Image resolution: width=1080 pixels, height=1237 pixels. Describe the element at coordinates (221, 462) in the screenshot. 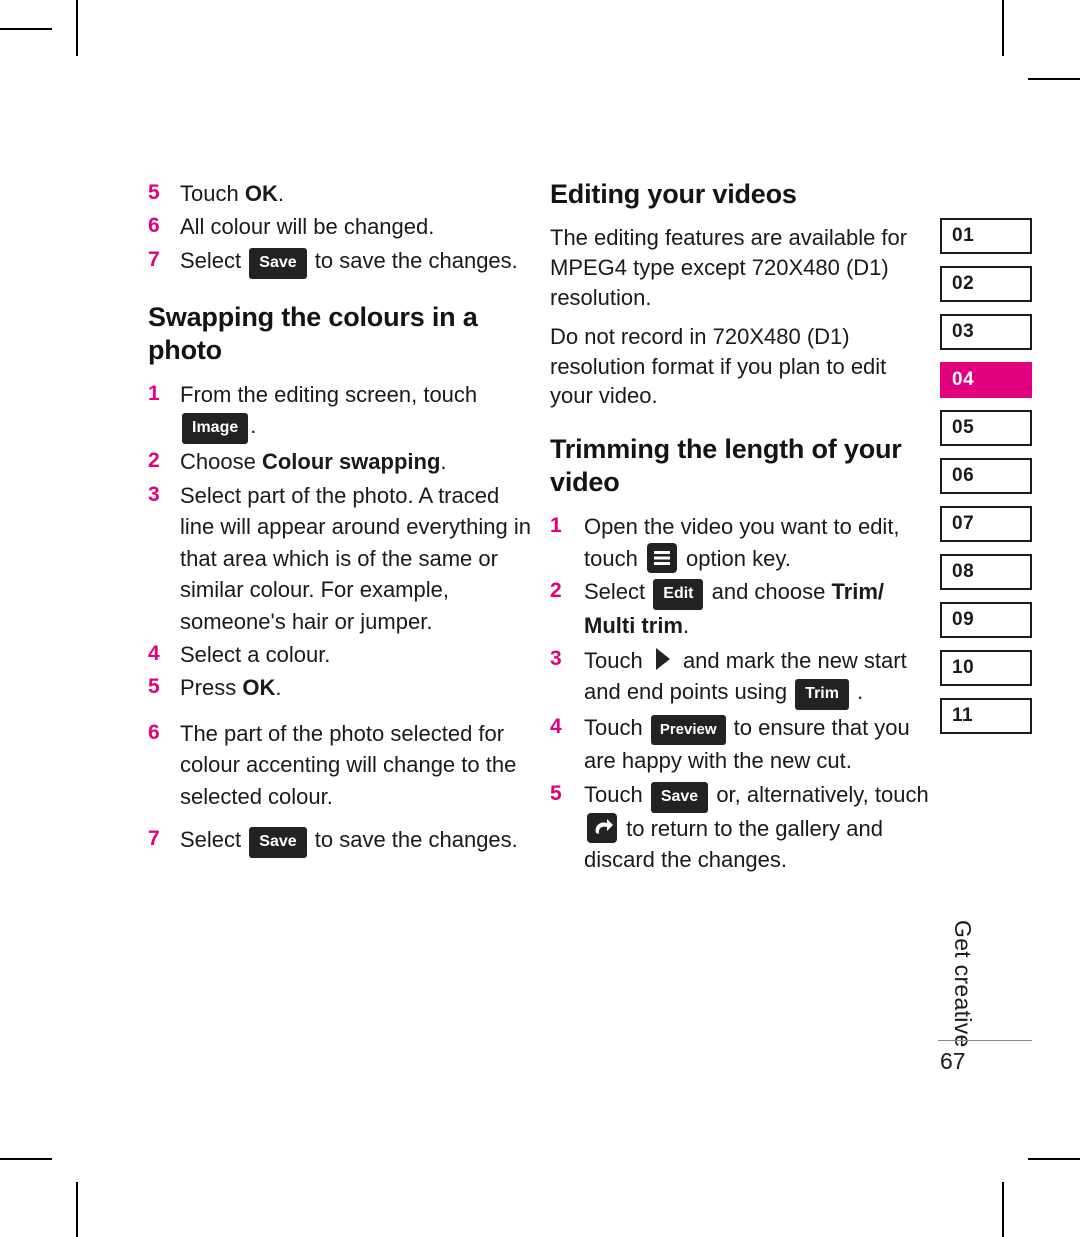

I see `step-text: Choose` at that location.